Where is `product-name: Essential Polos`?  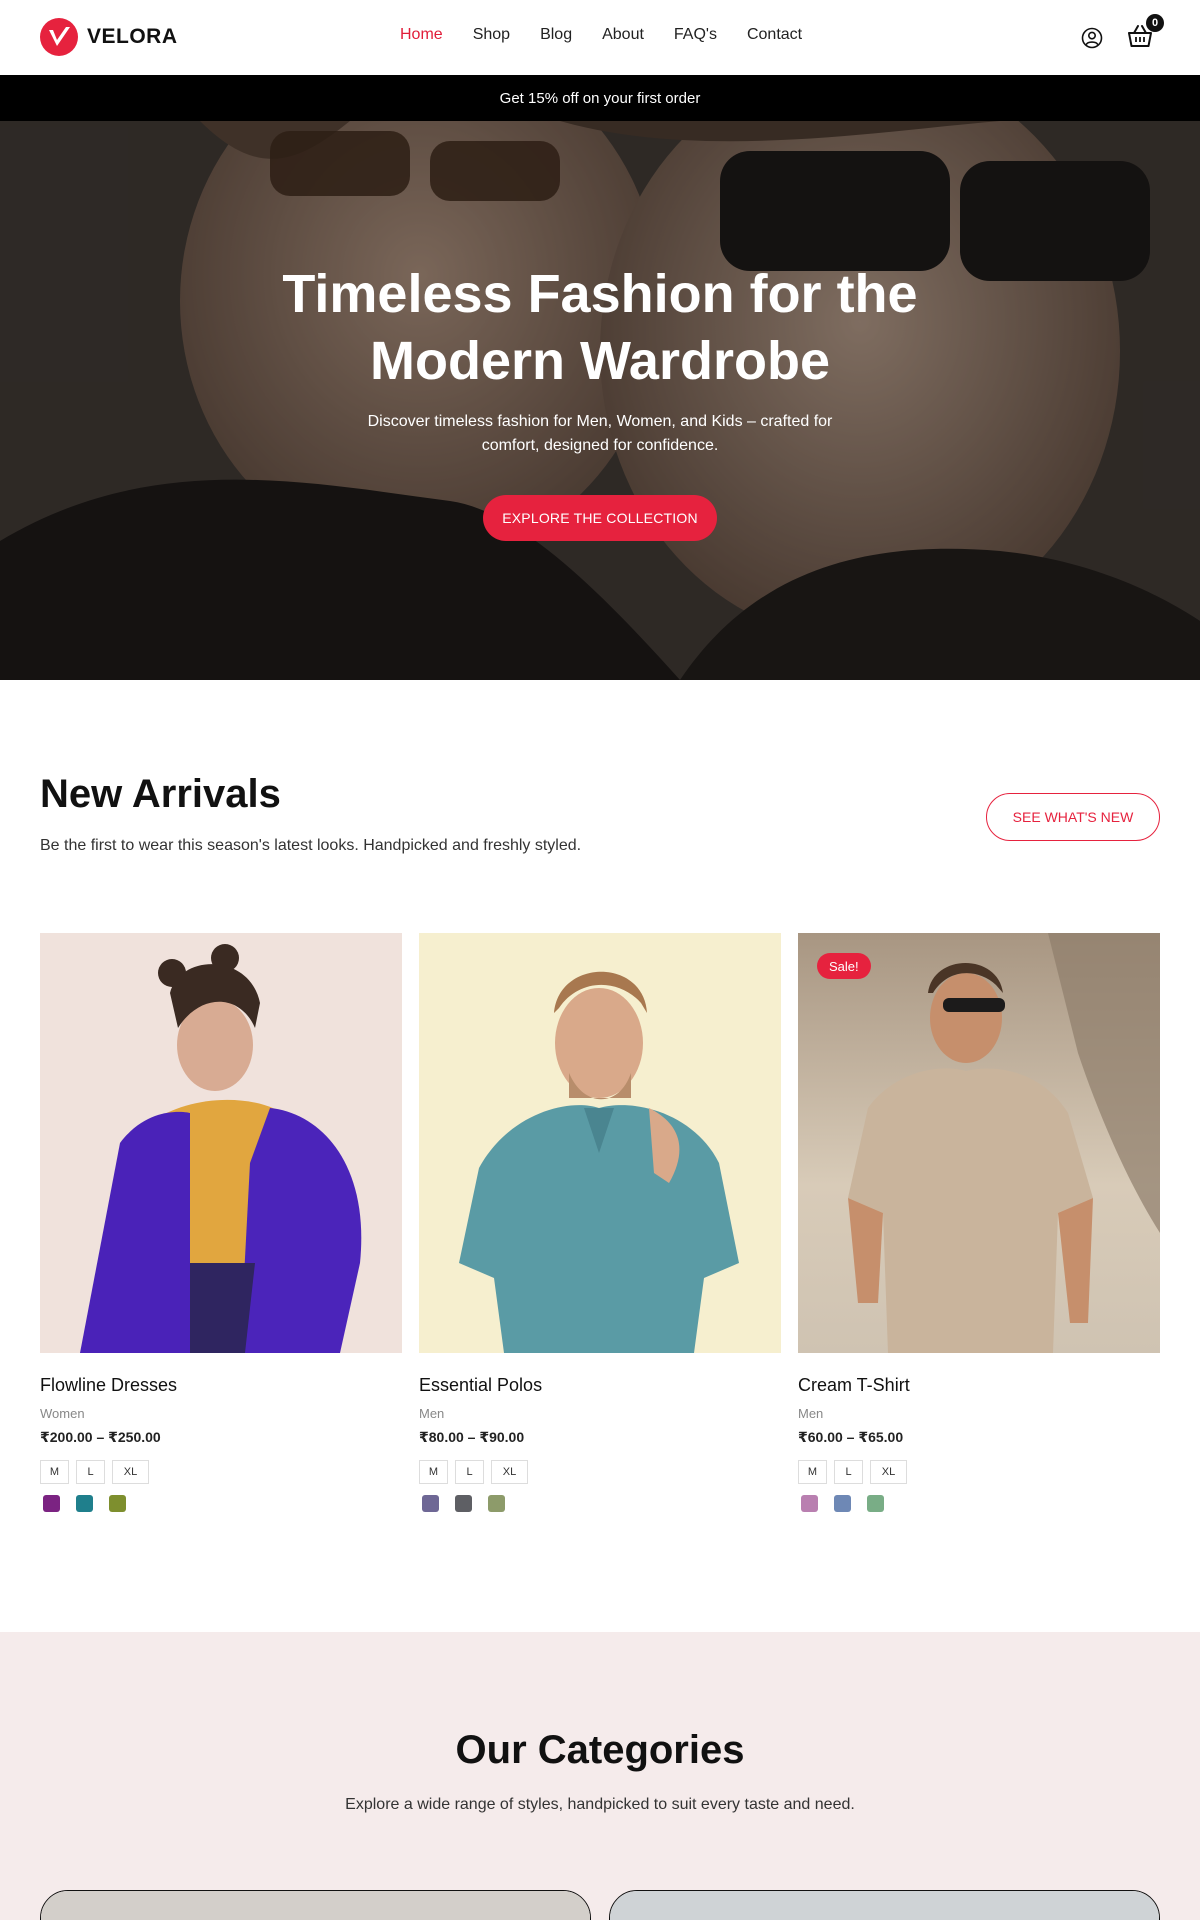
product-name: Essential Polos is located at coordinates (600, 1385).